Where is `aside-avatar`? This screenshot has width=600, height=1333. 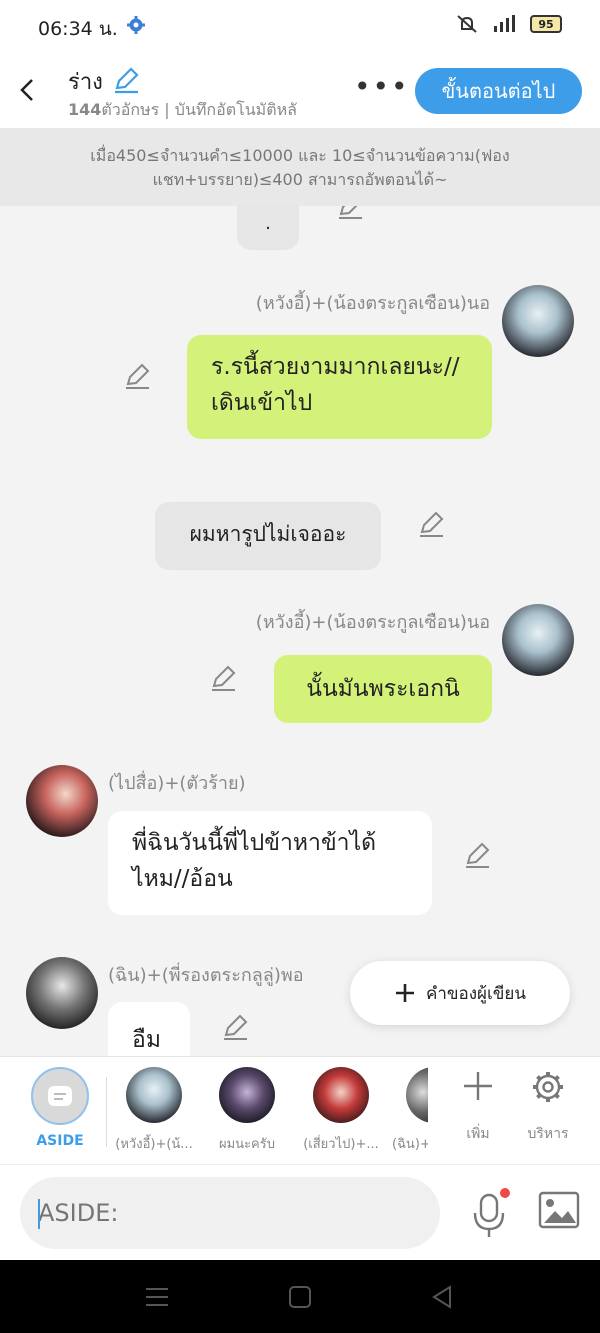
aside-avatar is located at coordinates (60, 1096).